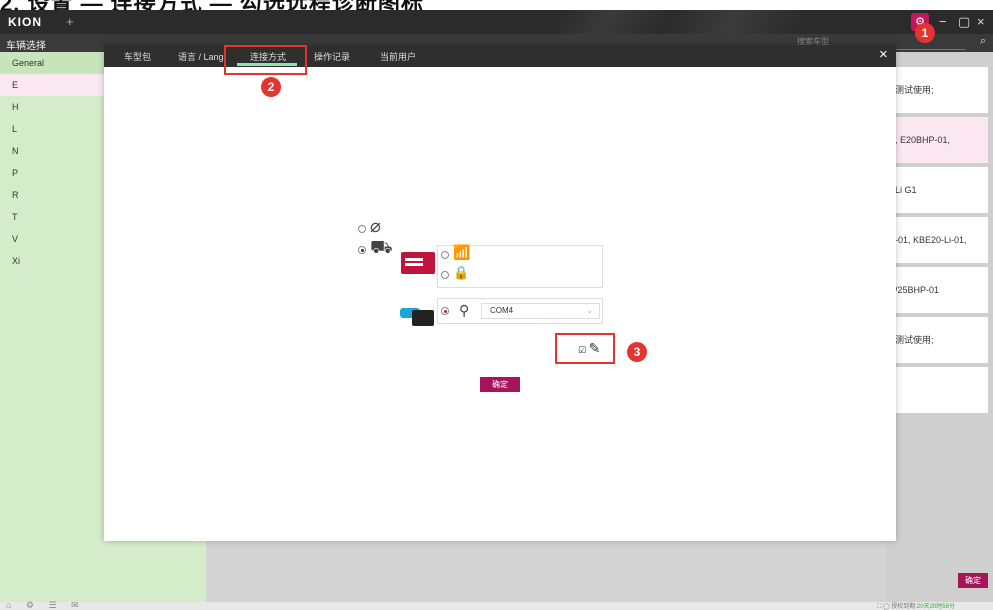 The image size is (993, 610). I want to click on radio-usb, so click(445, 311).